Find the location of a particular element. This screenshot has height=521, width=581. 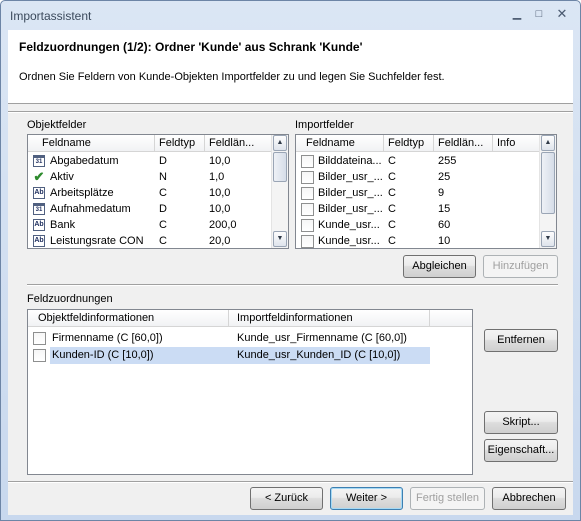

abbrechen-button: Abbrechen is located at coordinates (529, 498).